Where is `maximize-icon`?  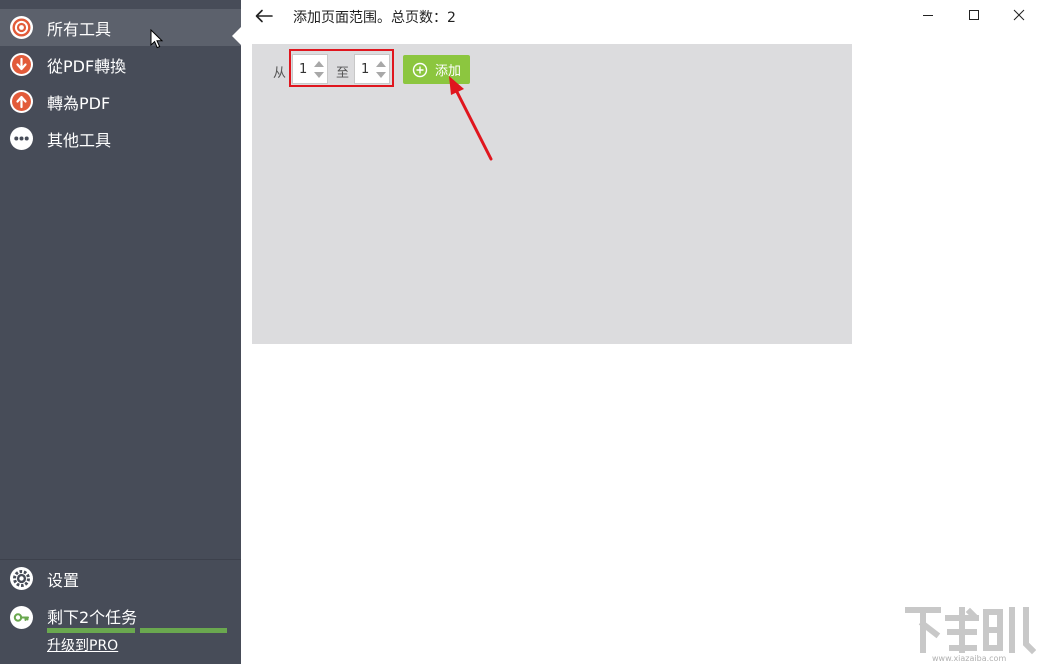 maximize-icon is located at coordinates (974, 15).